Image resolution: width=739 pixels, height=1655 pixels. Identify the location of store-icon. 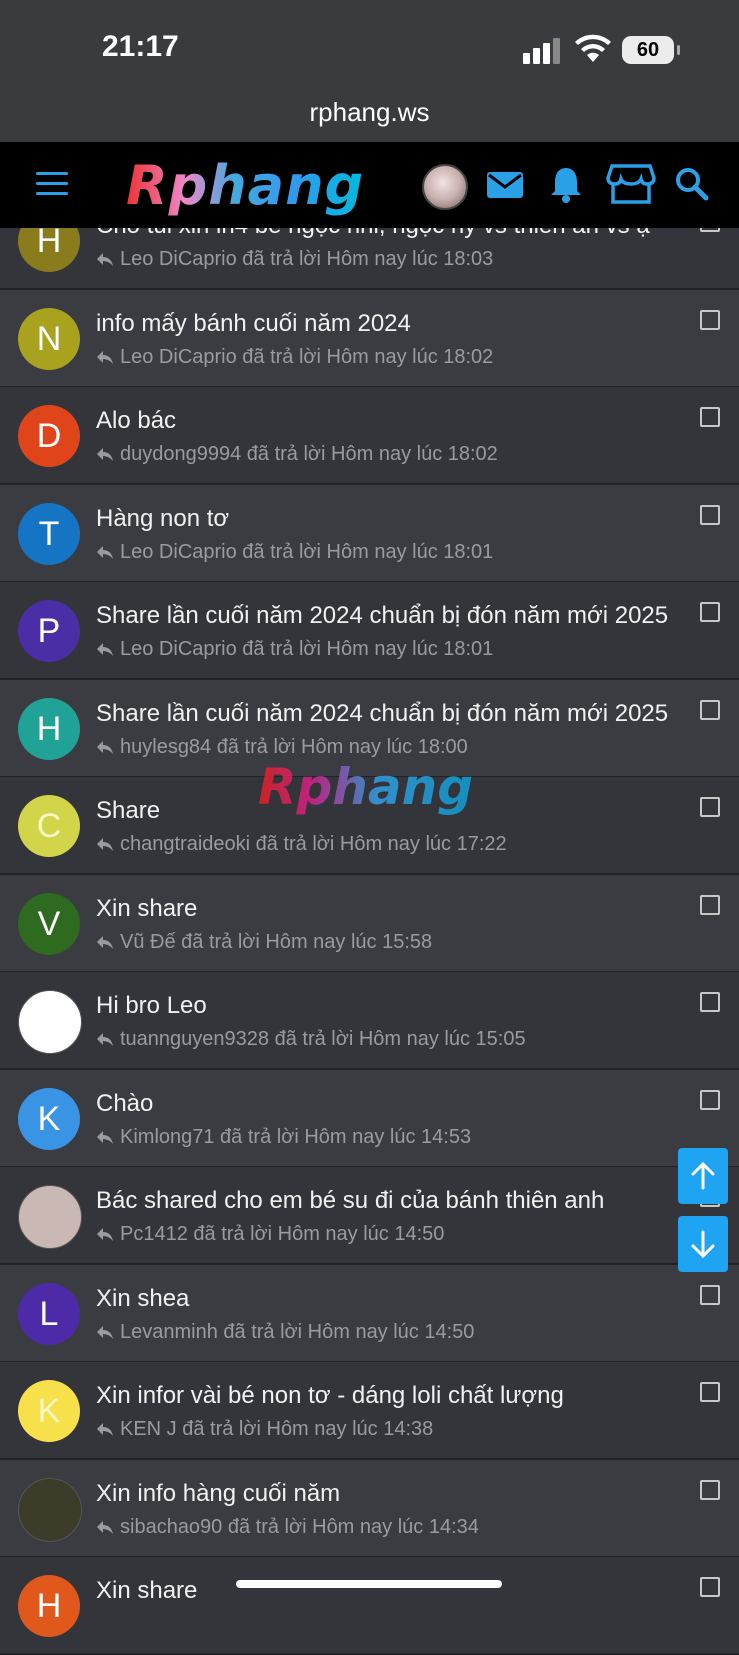
(631, 184).